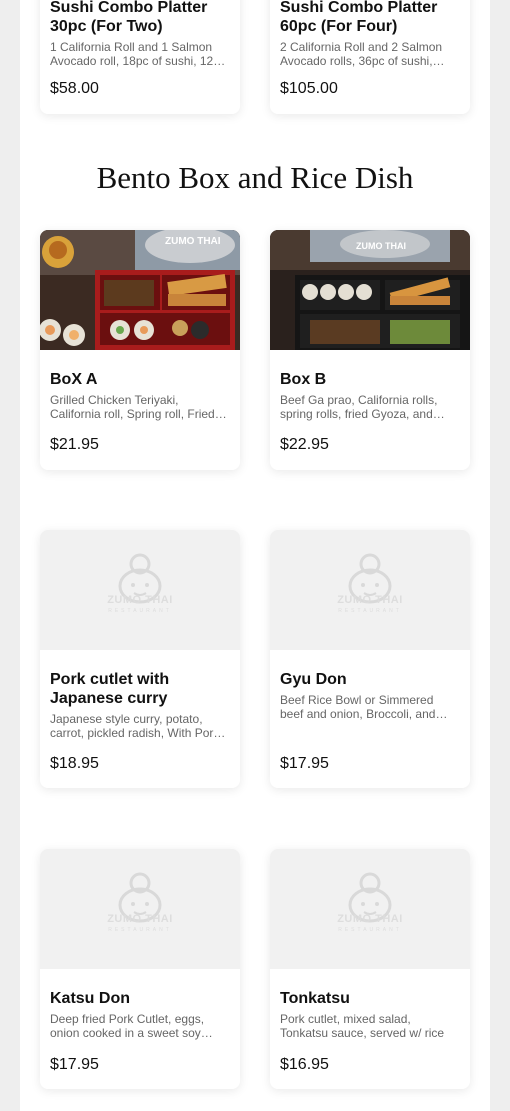 This screenshot has width=510, height=1111. Describe the element at coordinates (74, 763) in the screenshot. I see `item-price: $18.95` at that location.